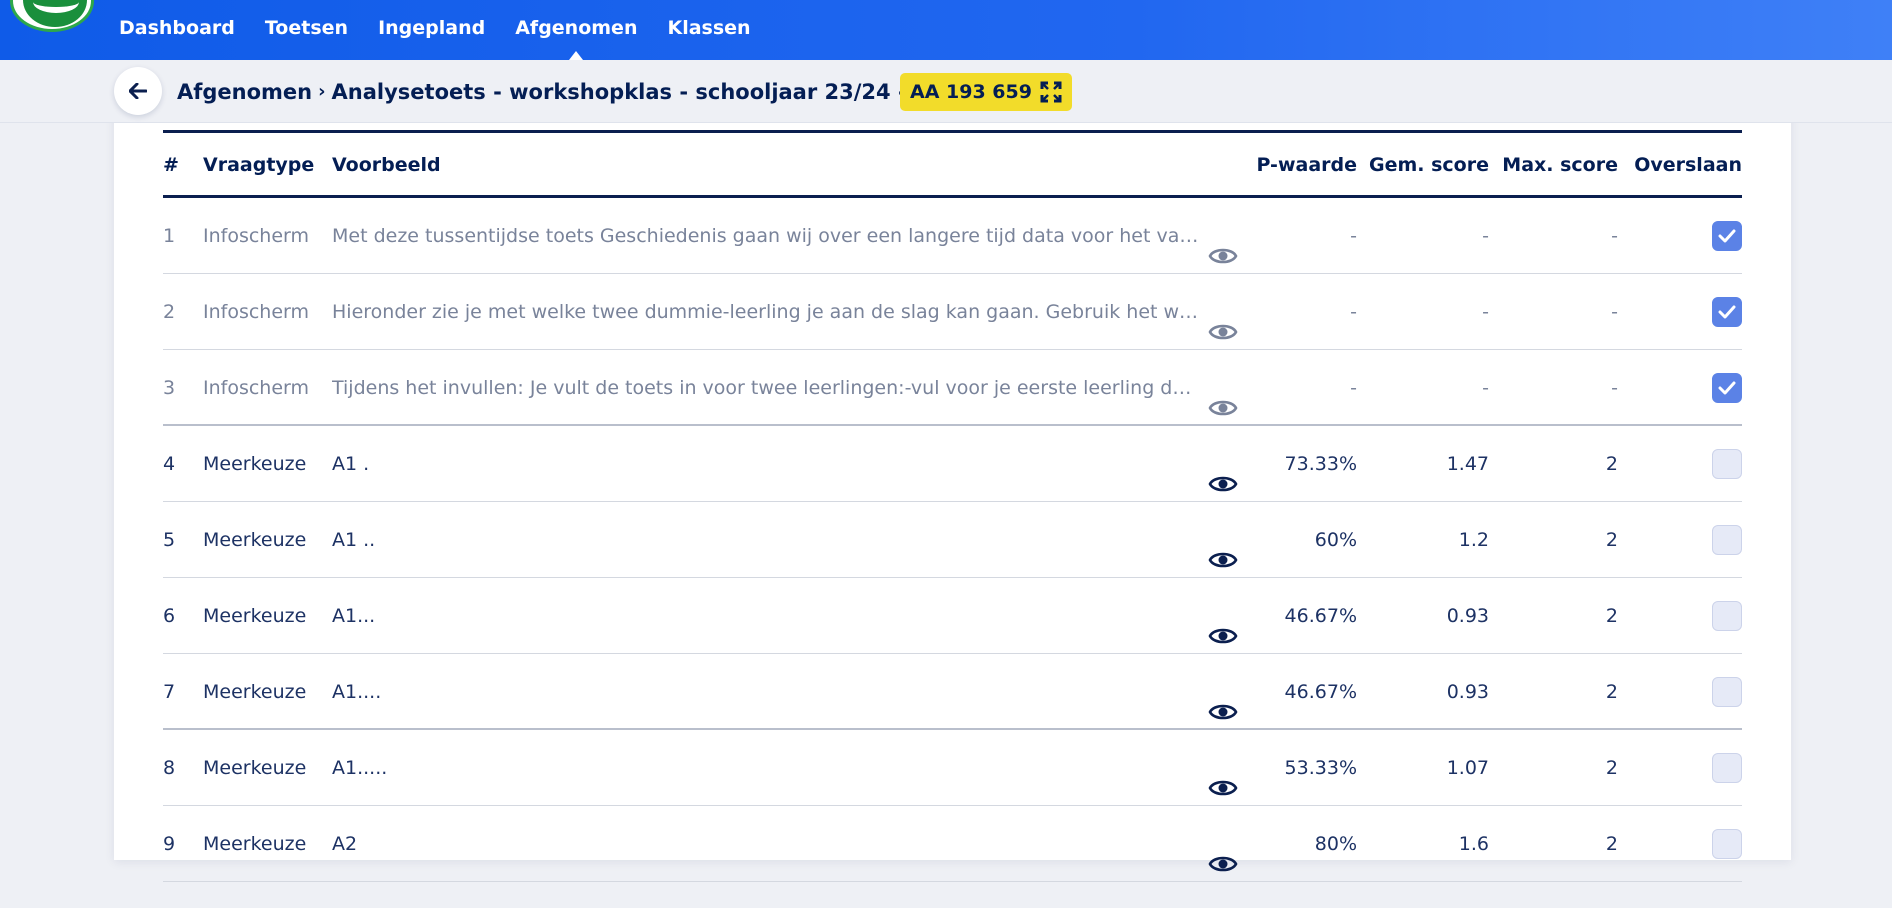 The width and height of the screenshot is (1892, 908). What do you see at coordinates (1306, 165) in the screenshot?
I see `header-p-value: P-waarde` at bounding box center [1306, 165].